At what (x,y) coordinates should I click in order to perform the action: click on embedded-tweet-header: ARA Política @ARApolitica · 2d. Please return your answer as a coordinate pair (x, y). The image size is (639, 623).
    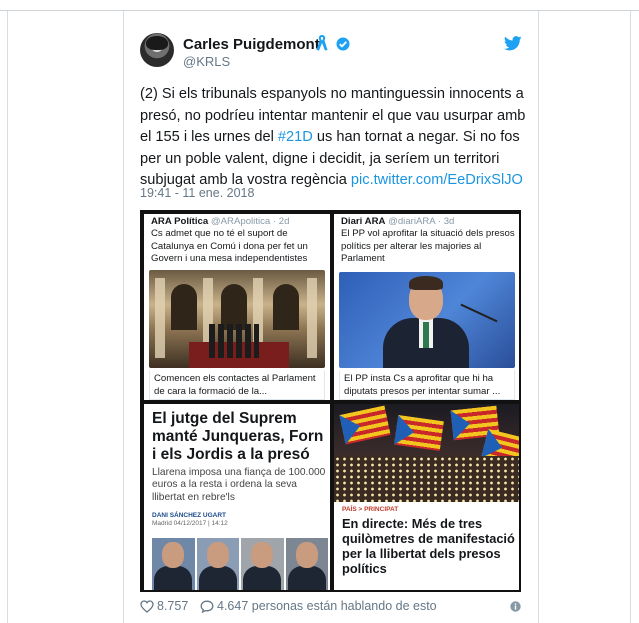
    Looking at the image, I should click on (220, 221).